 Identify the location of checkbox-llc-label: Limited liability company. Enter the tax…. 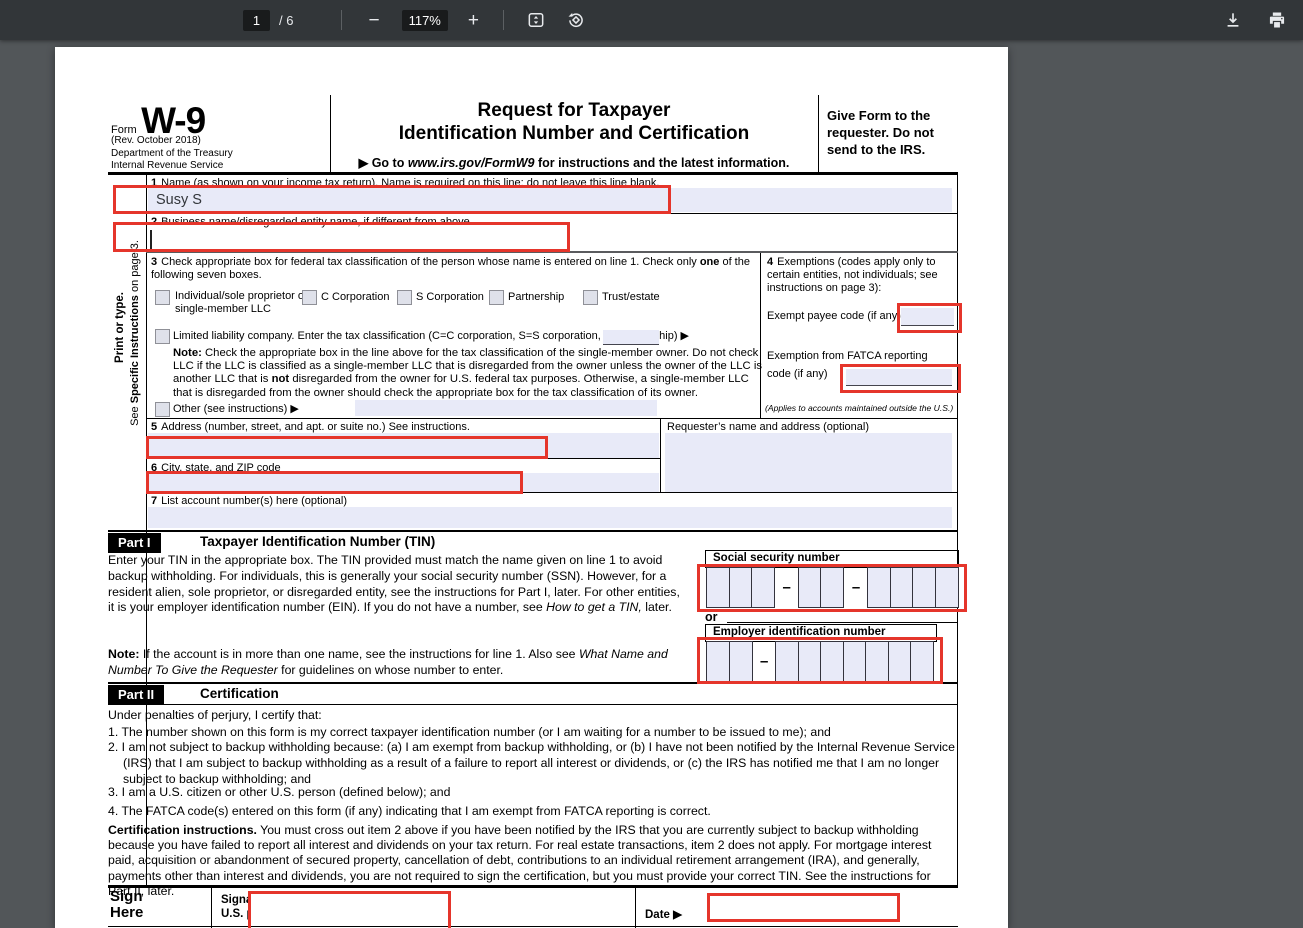
(431, 336).